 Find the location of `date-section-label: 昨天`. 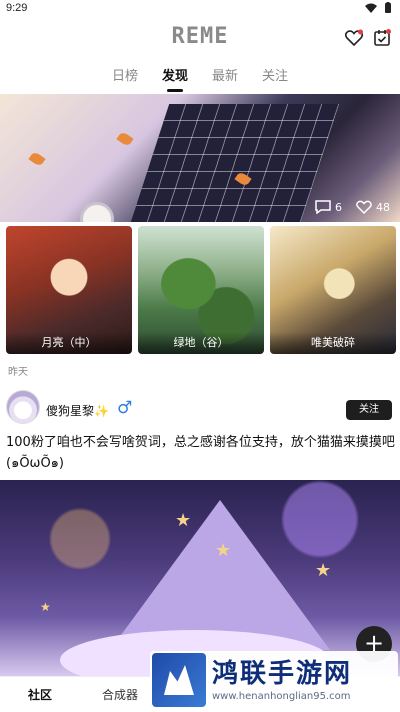

date-section-label: 昨天 is located at coordinates (18, 372).